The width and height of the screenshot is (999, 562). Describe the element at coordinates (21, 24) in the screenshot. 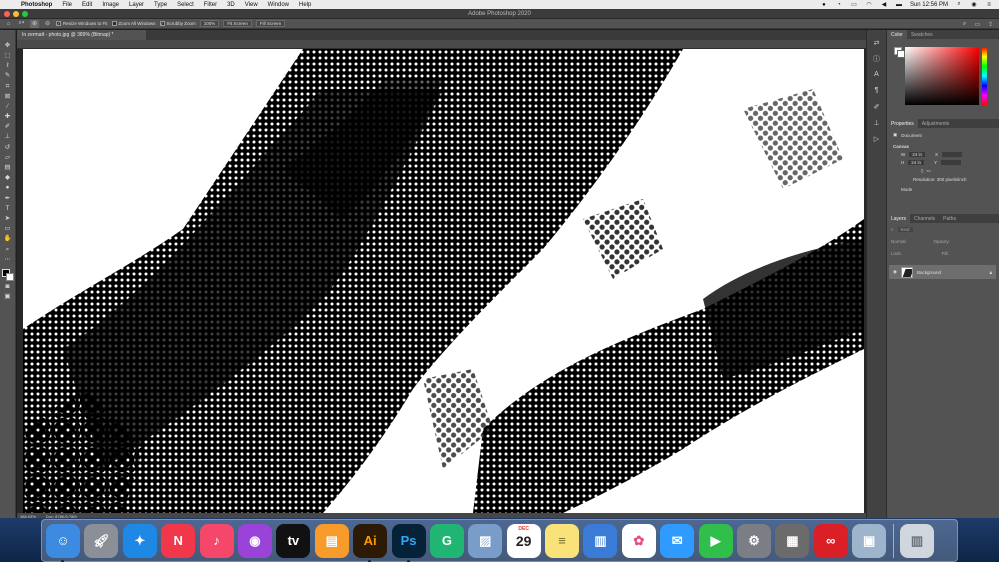

I see `zoom-tool-preset-icon: ⌕▾` at that location.